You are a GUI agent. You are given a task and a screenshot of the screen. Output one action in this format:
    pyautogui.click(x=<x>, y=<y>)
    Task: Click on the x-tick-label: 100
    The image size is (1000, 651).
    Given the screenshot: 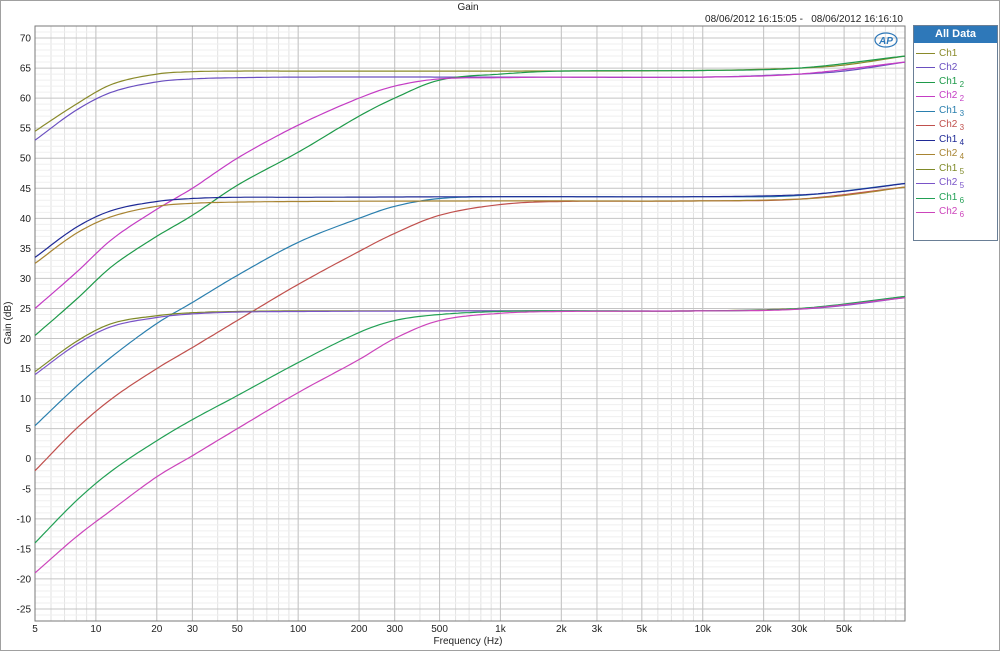 What is the action you would take?
    pyautogui.click(x=298, y=629)
    